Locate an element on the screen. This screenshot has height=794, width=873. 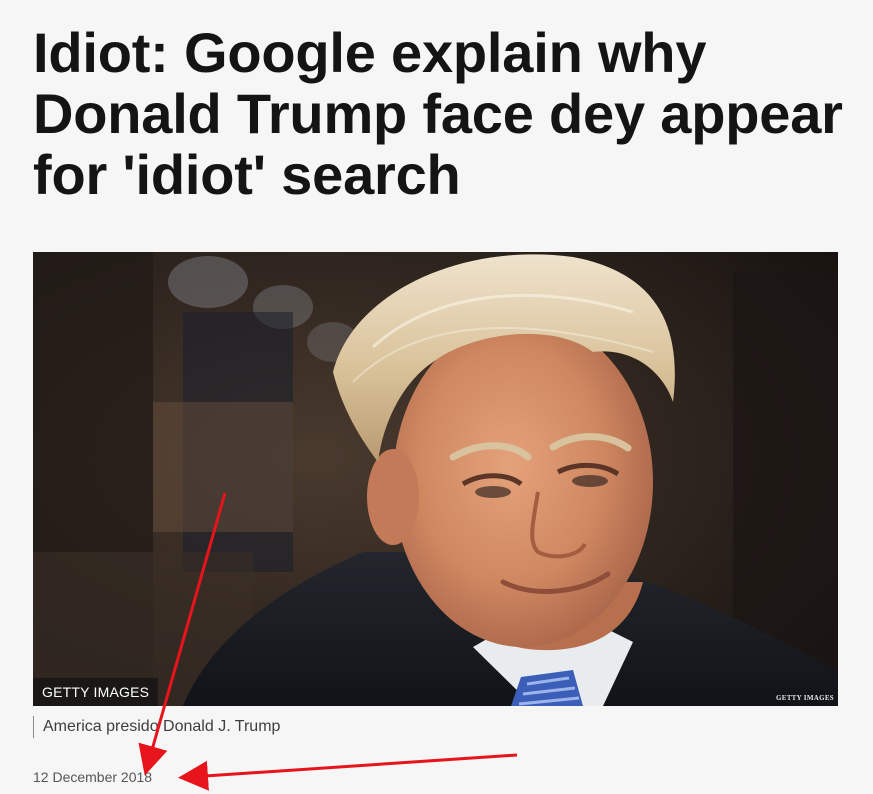
image-caption: America presido Donald J. Trump is located at coordinates (156, 727).